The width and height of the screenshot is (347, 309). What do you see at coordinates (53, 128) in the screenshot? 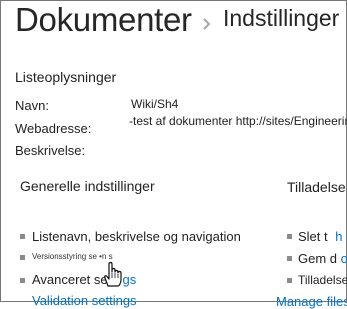
I see `web-address-label: Webadresse:` at bounding box center [53, 128].